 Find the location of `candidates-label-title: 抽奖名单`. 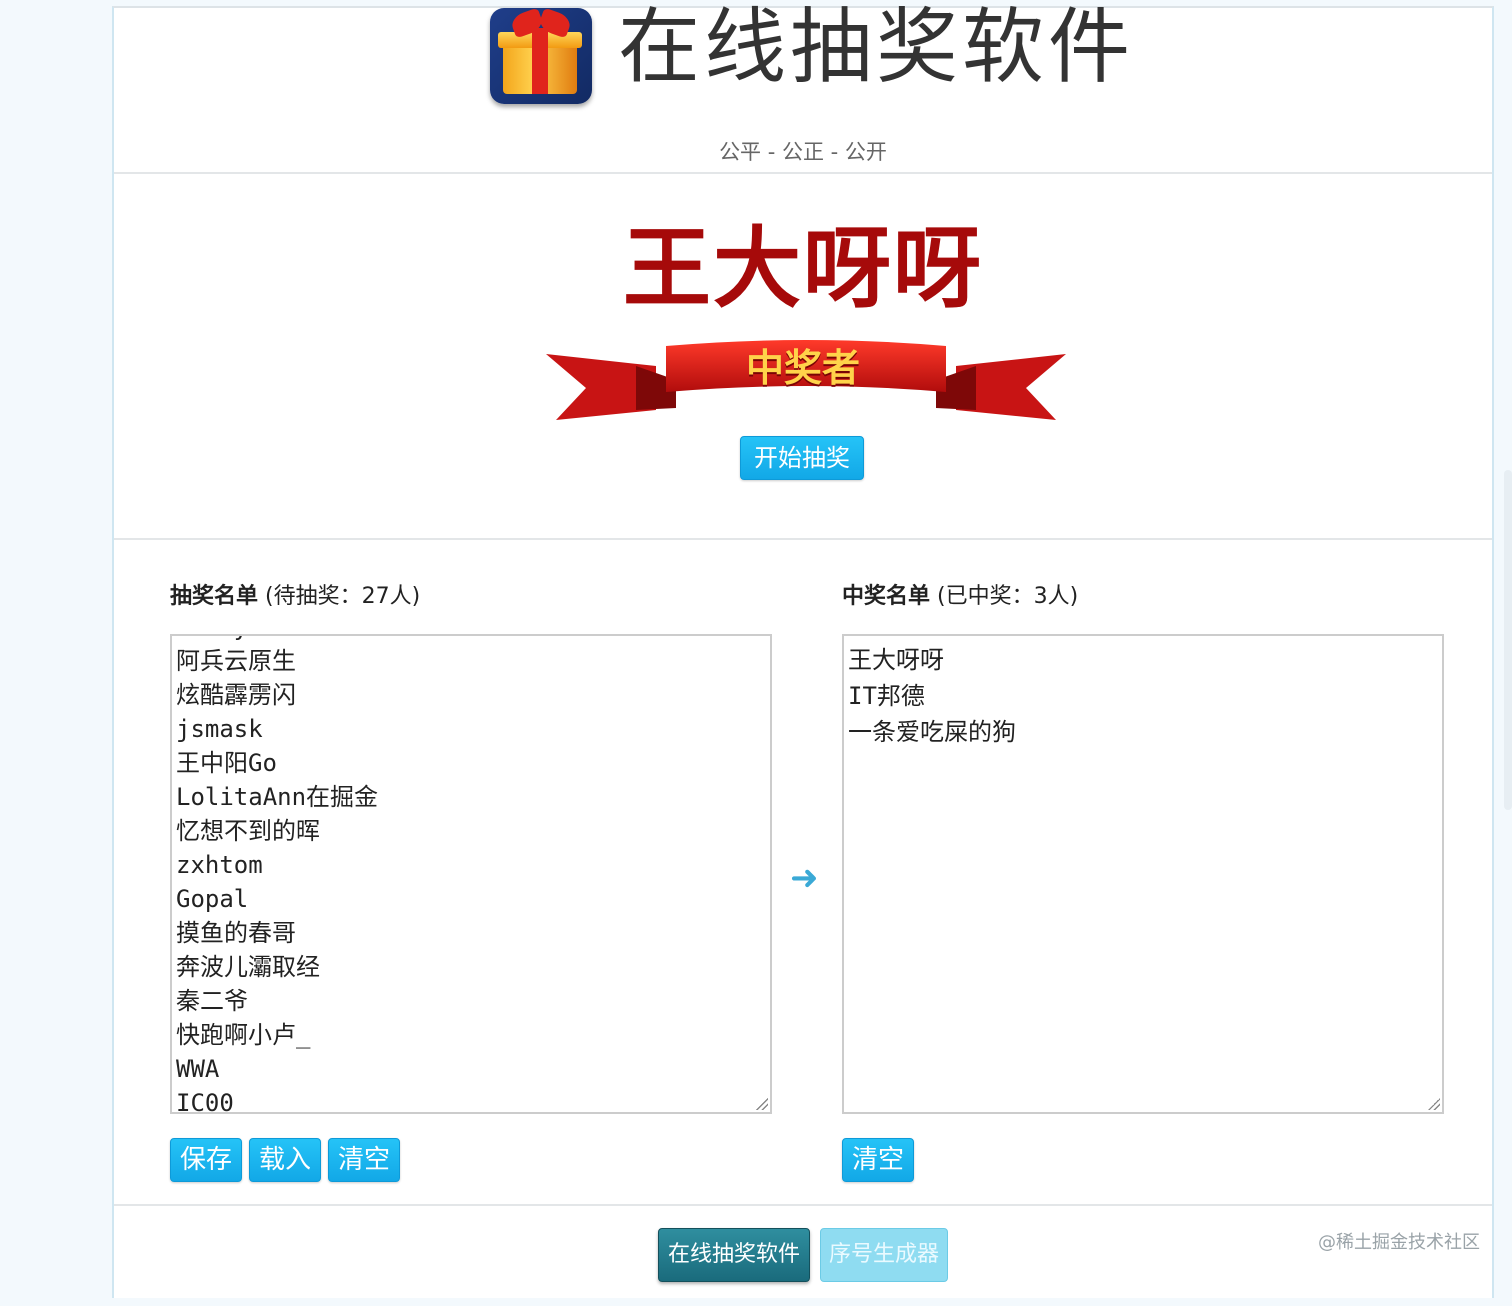

candidates-label-title: 抽奖名单 is located at coordinates (214, 596).